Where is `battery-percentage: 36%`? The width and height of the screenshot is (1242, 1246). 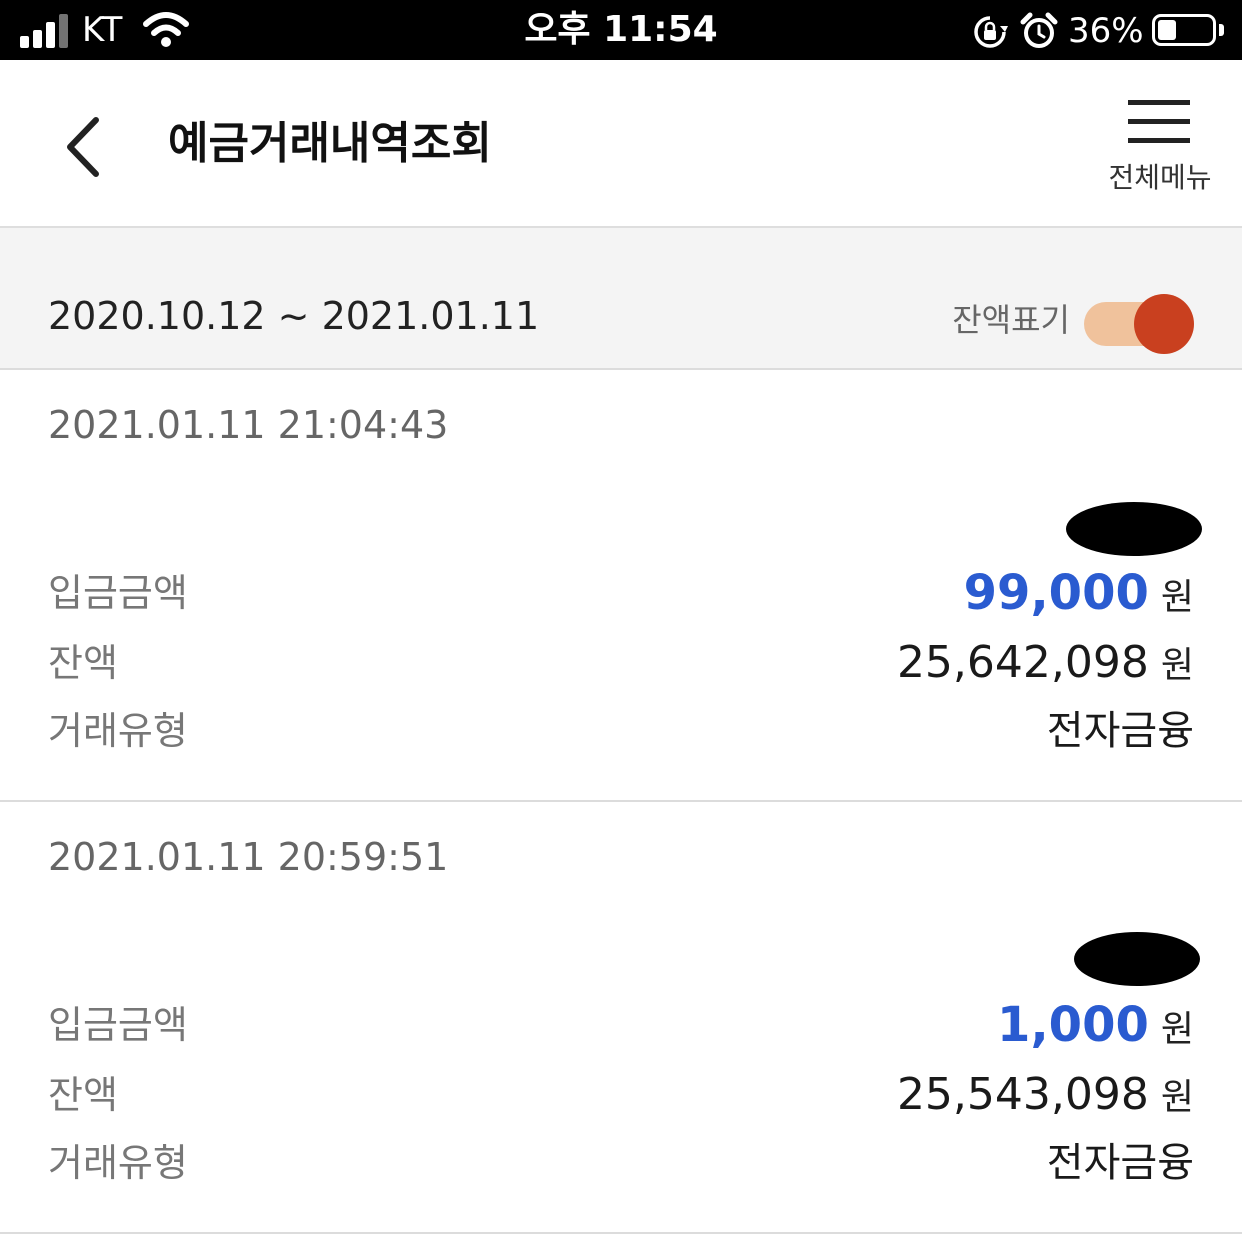
battery-percentage: 36% is located at coordinates (1106, 31).